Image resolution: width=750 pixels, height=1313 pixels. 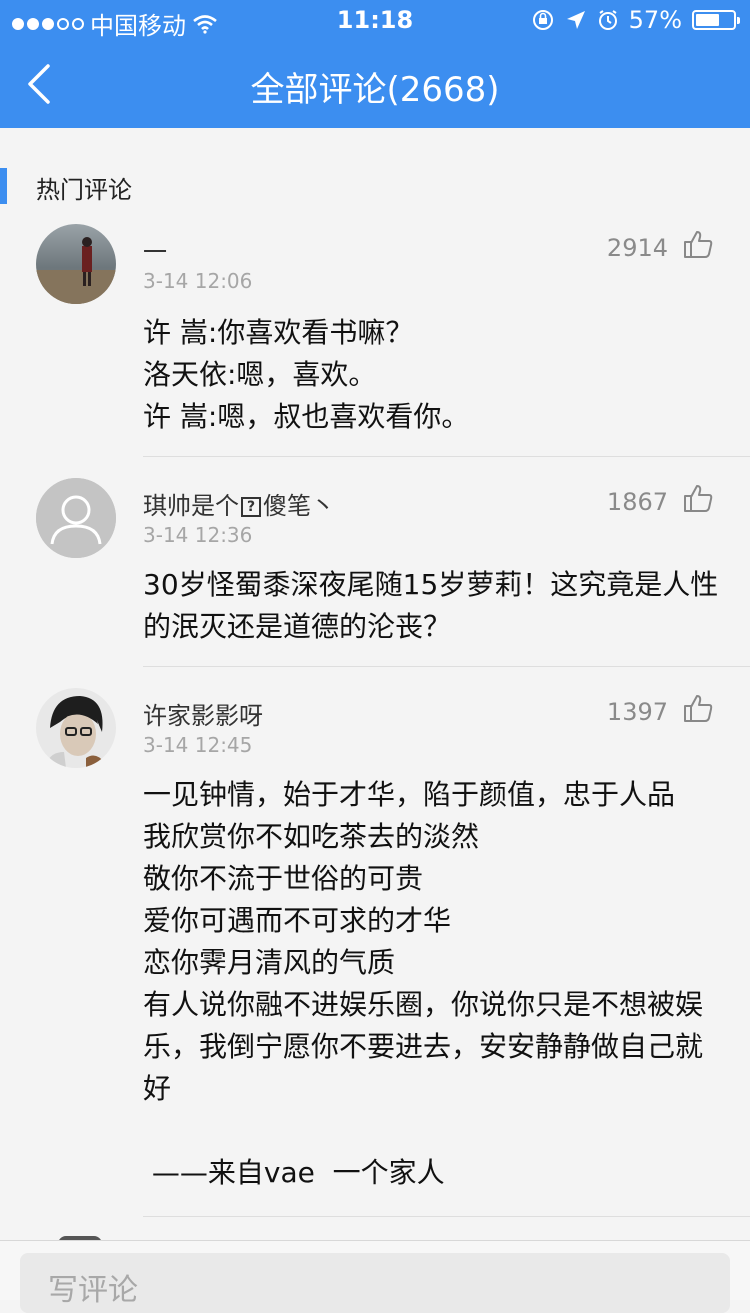 What do you see at coordinates (299, 506) in the screenshot?
I see `username-part: 傻笔丶` at bounding box center [299, 506].